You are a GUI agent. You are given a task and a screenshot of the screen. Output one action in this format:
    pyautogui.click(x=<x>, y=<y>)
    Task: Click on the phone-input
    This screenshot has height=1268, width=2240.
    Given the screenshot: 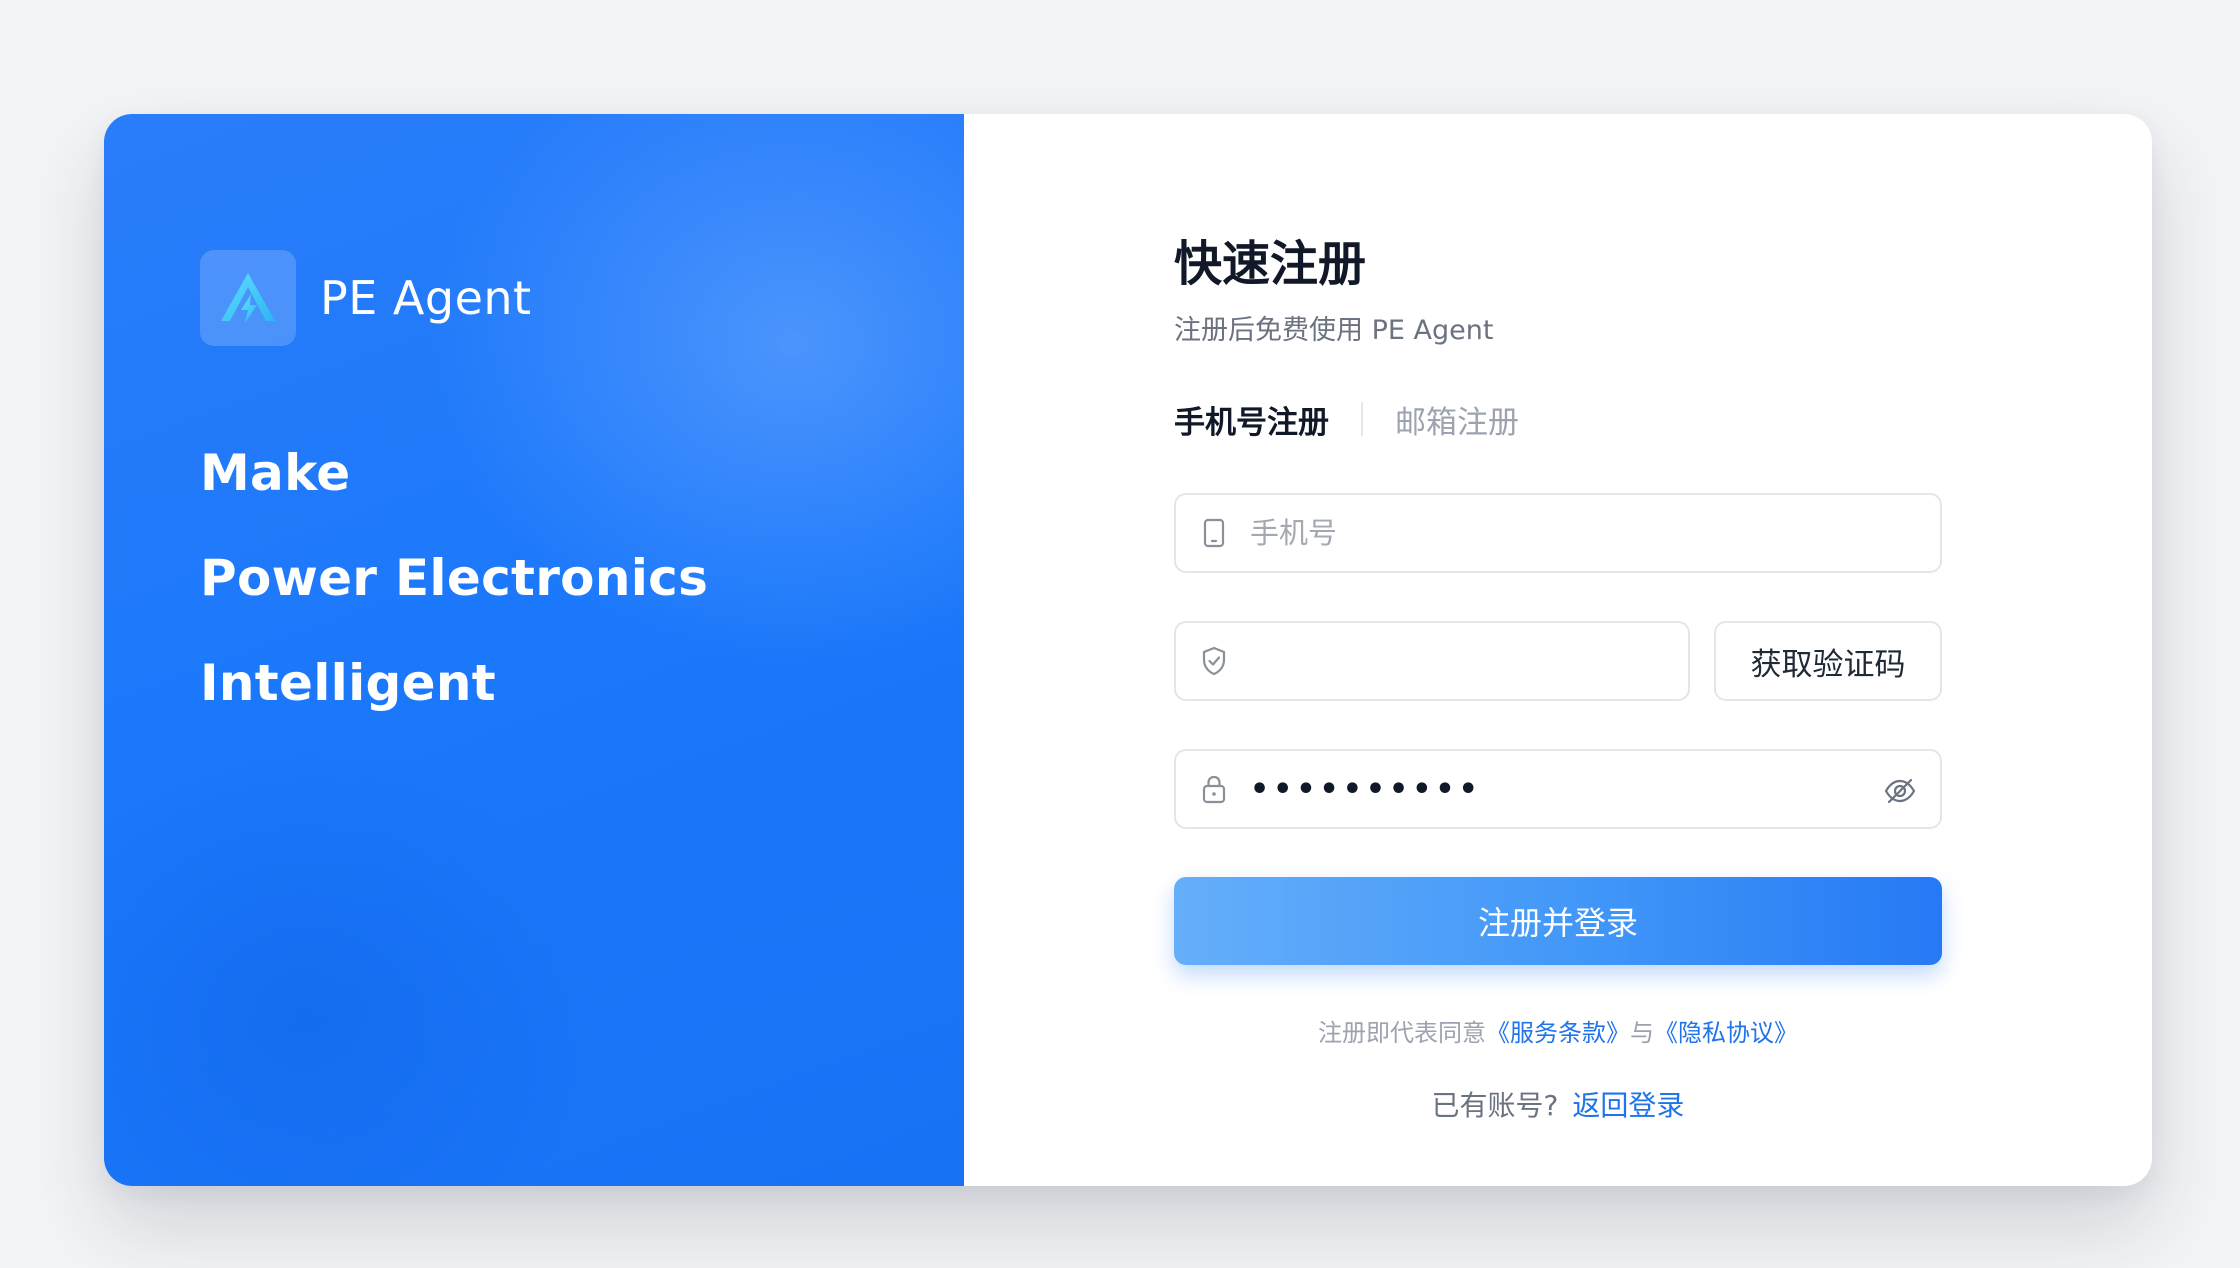 What is the action you would take?
    pyautogui.click(x=1584, y=533)
    